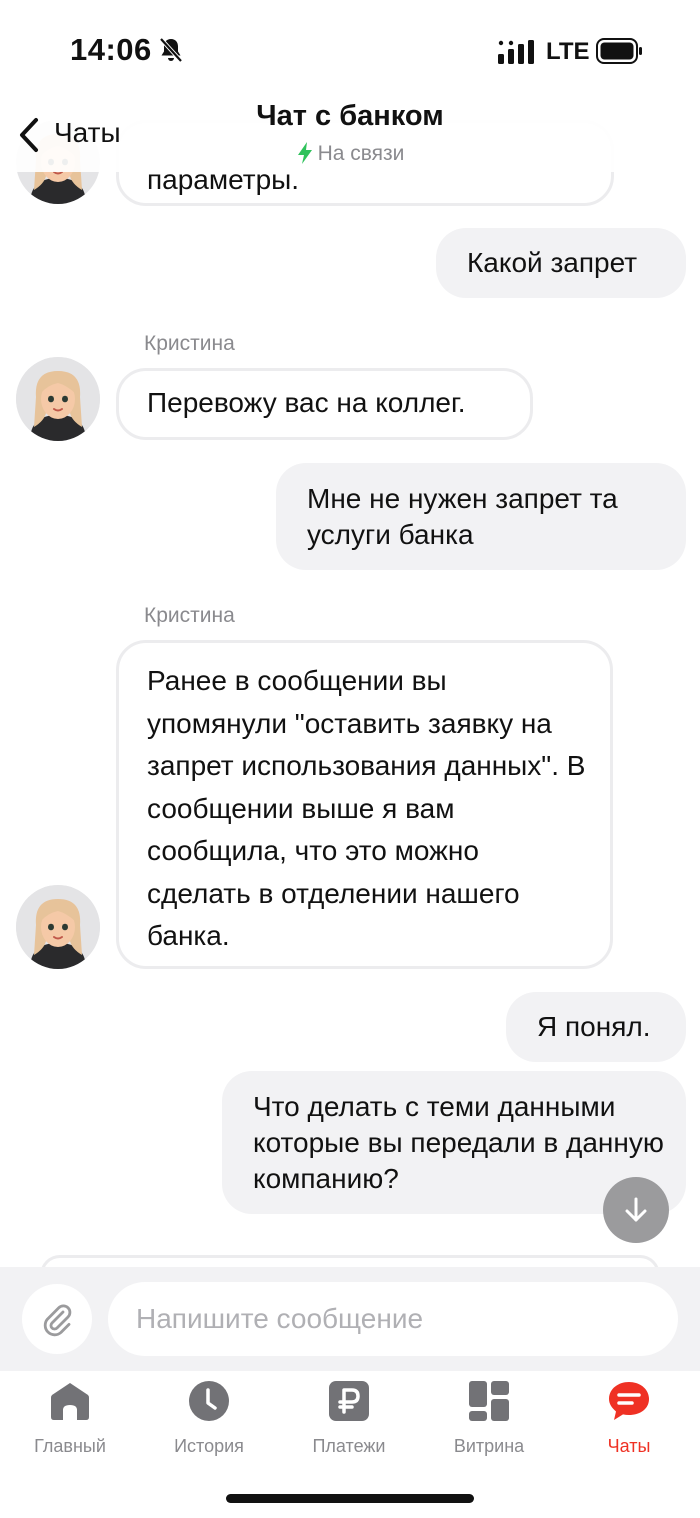  I want to click on online-status: На связи, so click(350, 154).